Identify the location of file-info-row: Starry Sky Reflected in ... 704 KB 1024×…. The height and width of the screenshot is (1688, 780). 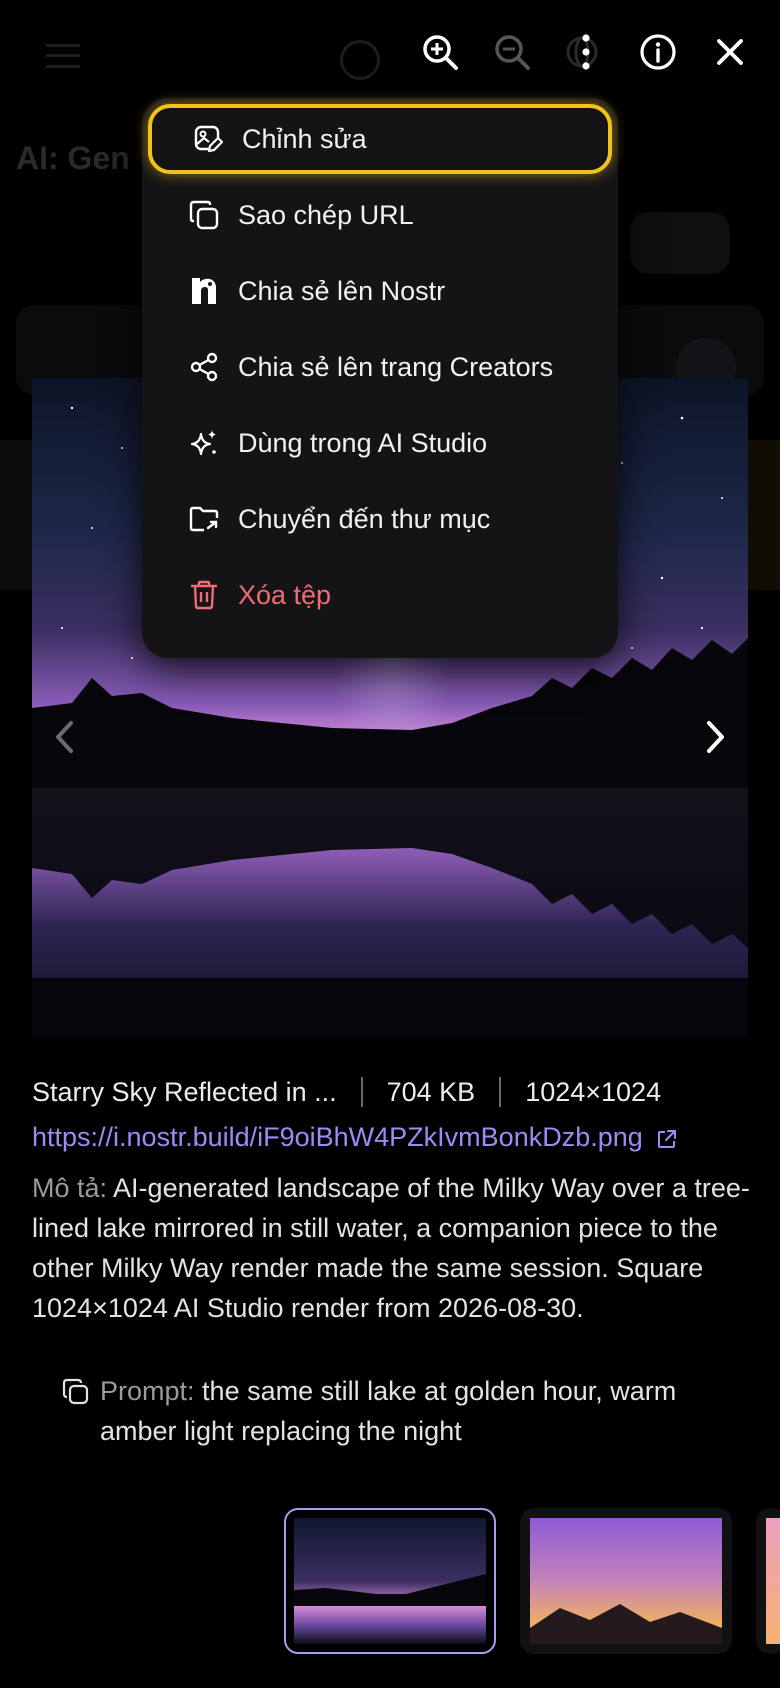
(392, 1092).